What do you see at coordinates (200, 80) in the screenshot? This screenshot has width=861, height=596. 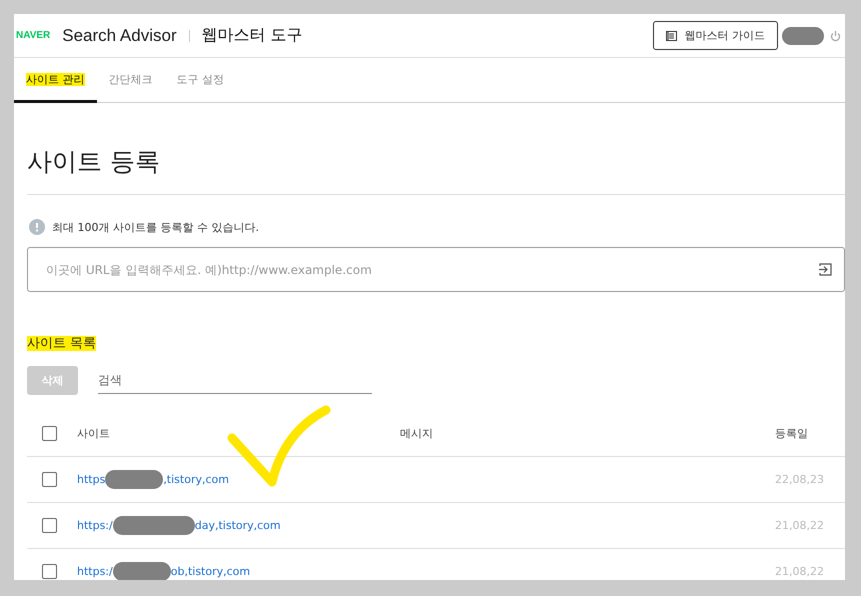 I see `tab: 도구 설정` at bounding box center [200, 80].